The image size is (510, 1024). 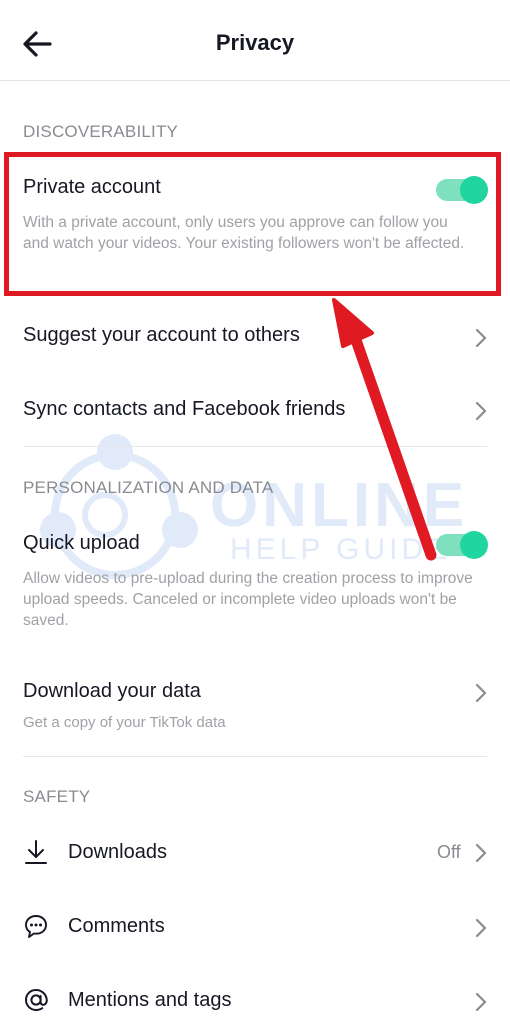 I want to click on mentions-label: Mentions and tags, so click(x=150, y=1000).